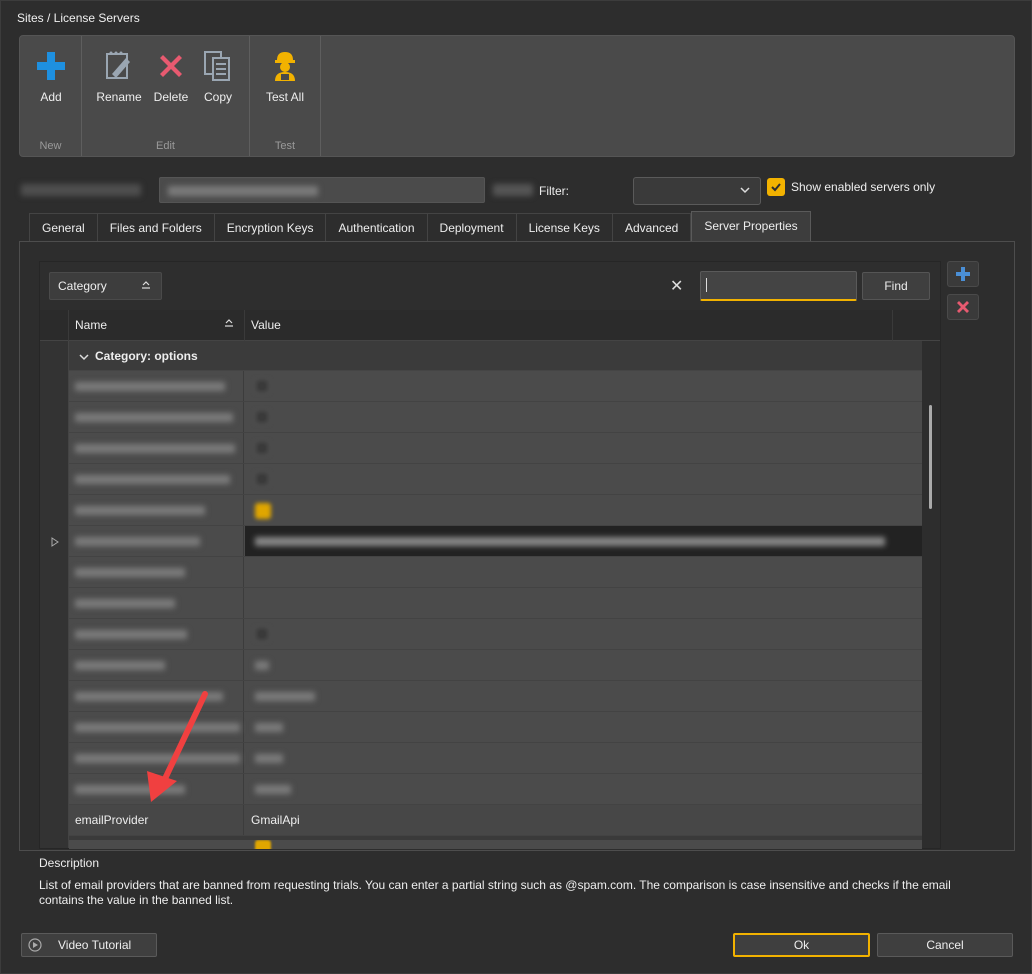  I want to click on site-select, so click(322, 190).